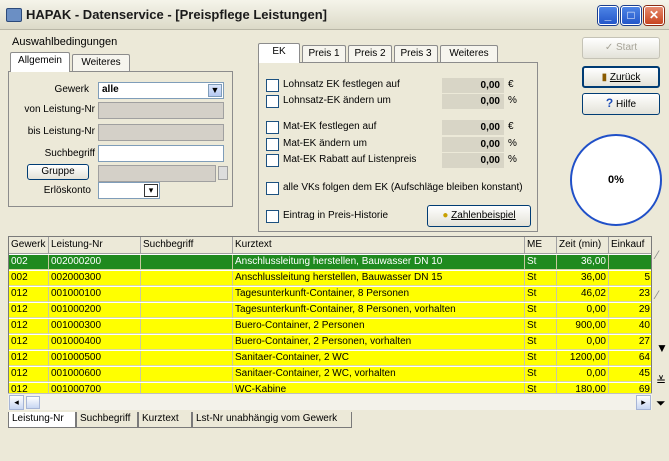 The width and height of the screenshot is (669, 461). I want to click on col-header-einkauf: Einkauf, so click(630, 245).